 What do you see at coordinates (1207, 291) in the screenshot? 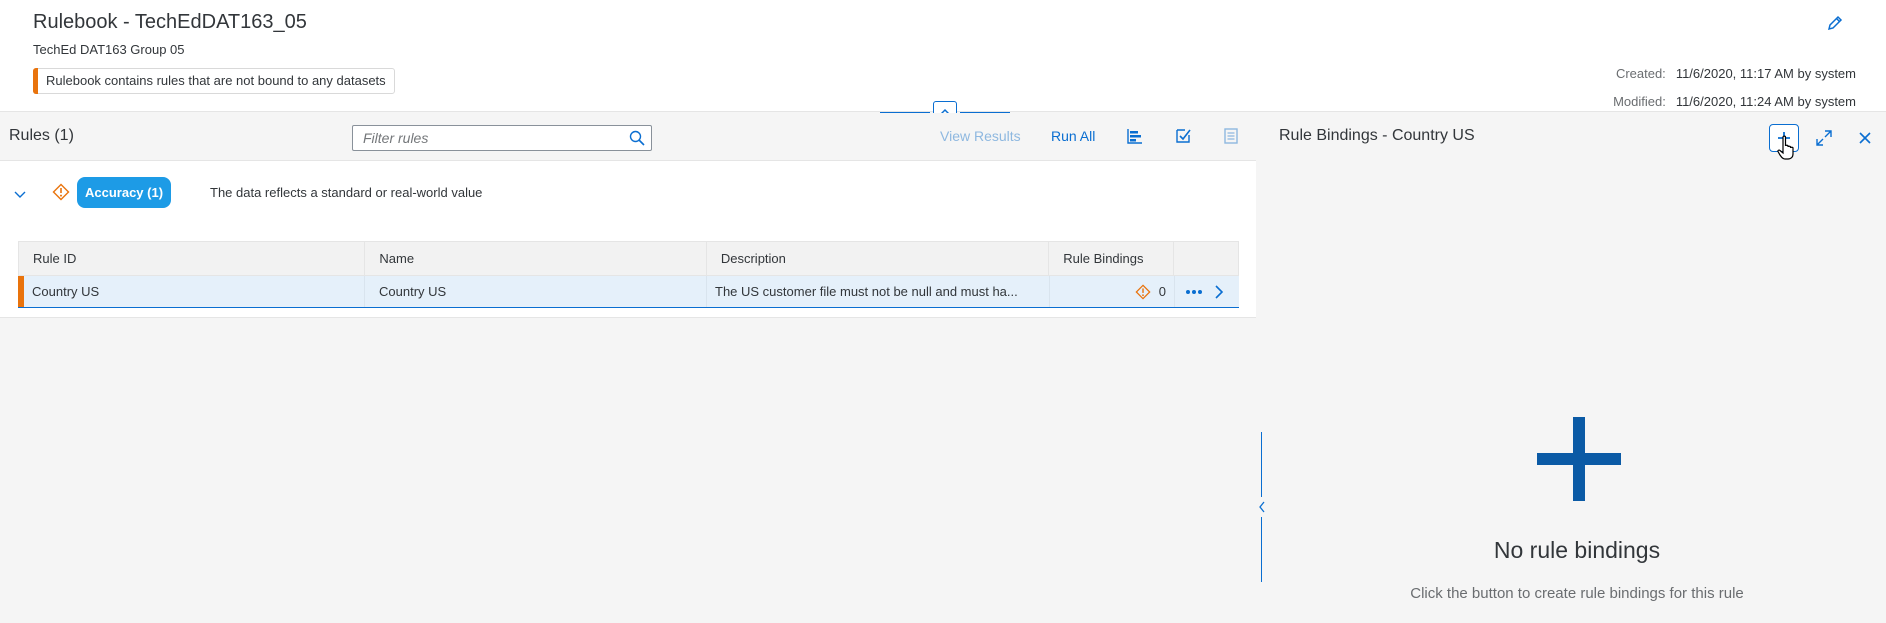
I see `row-actions` at bounding box center [1207, 291].